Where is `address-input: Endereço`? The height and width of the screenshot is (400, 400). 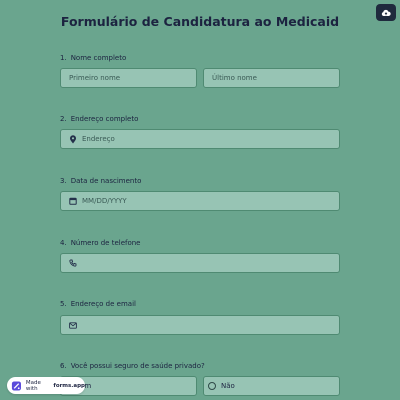
address-input: Endereço is located at coordinates (200, 139).